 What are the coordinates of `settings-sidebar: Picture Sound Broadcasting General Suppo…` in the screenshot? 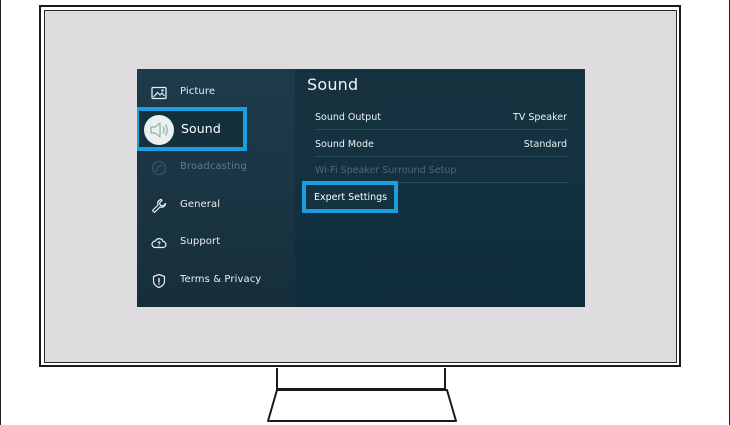 It's located at (216, 188).